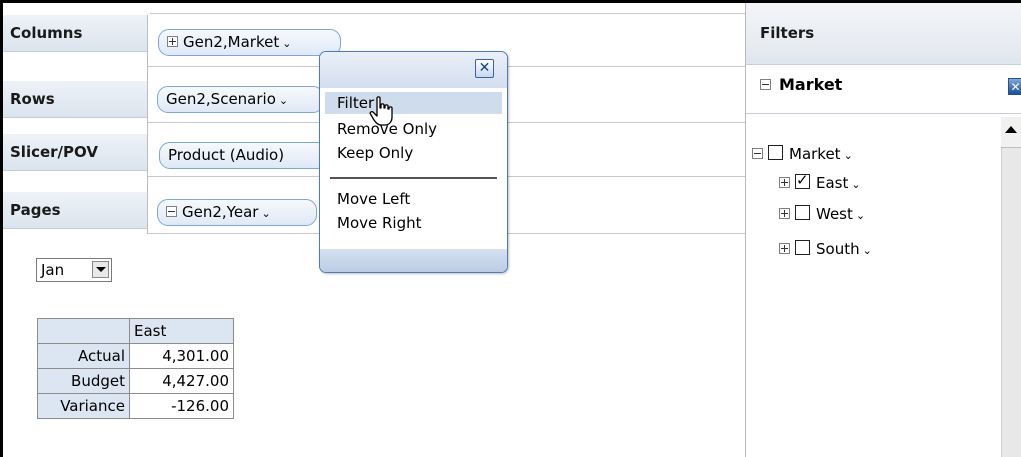 The width and height of the screenshot is (1021, 457). Describe the element at coordinates (75, 152) in the screenshot. I see `slicer-label: Slicer/POV` at that location.